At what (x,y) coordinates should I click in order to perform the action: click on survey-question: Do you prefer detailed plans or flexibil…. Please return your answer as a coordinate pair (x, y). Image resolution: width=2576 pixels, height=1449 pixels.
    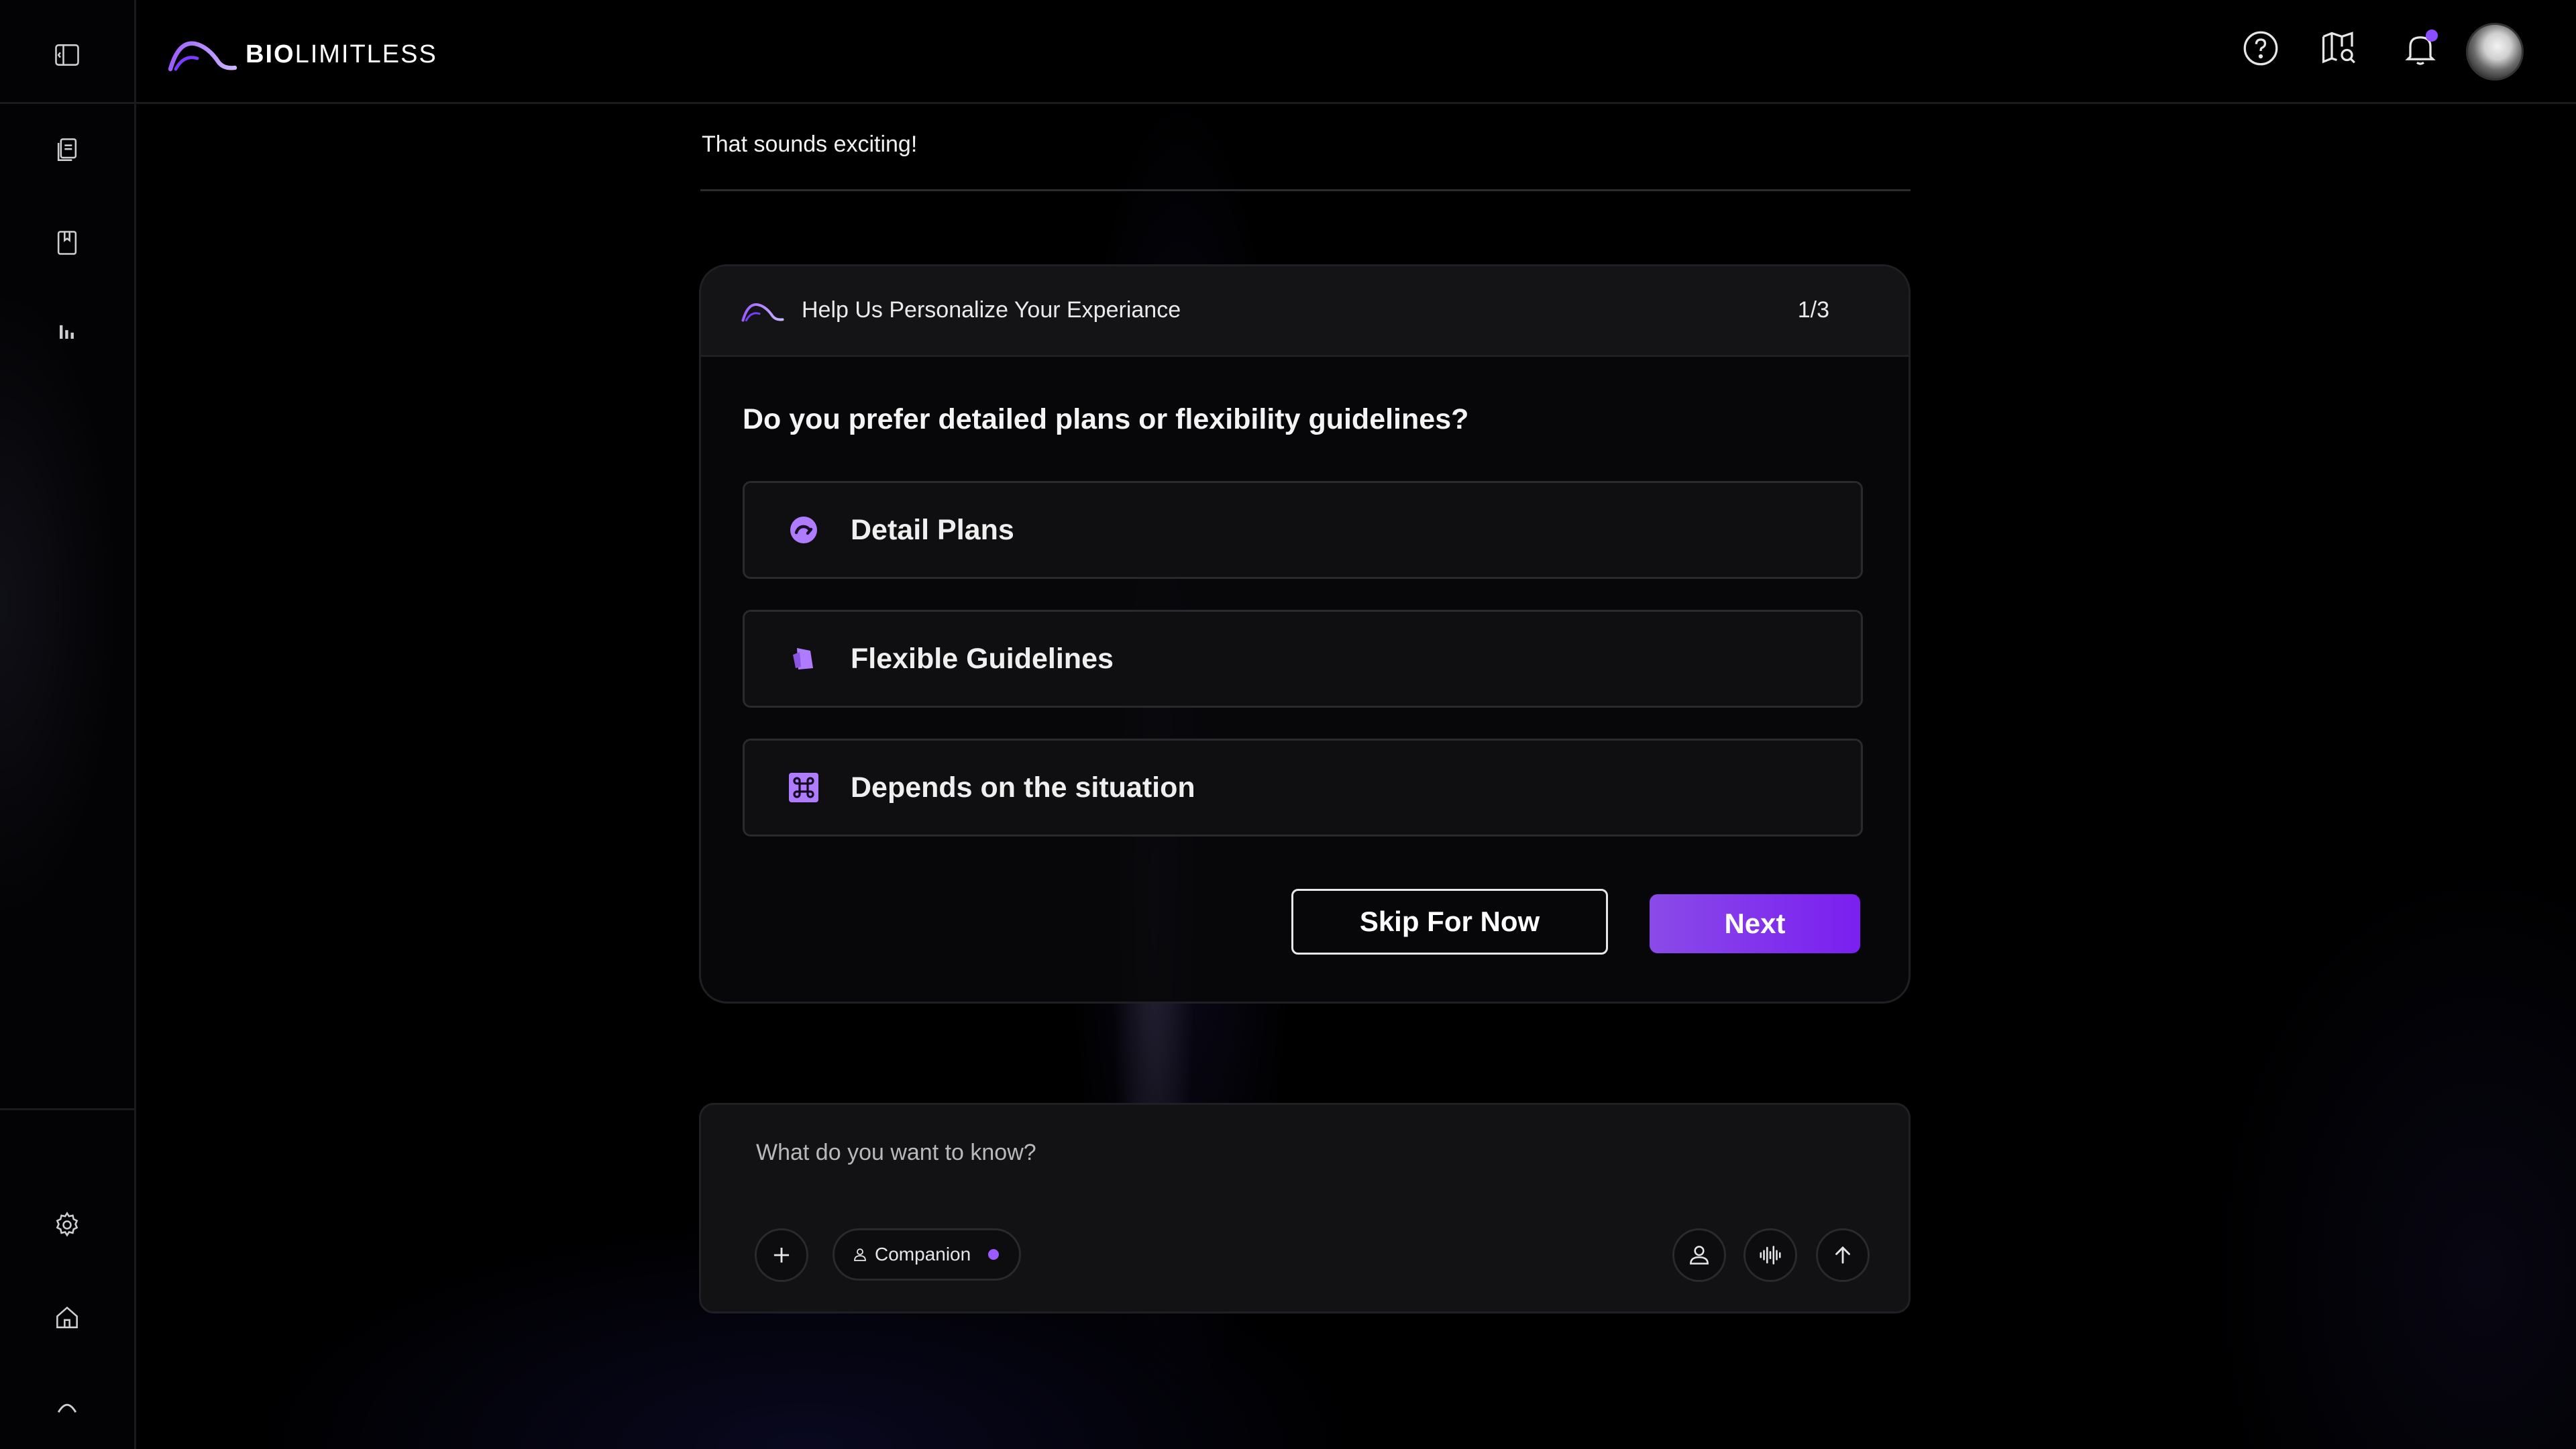
    Looking at the image, I should click on (1106, 419).